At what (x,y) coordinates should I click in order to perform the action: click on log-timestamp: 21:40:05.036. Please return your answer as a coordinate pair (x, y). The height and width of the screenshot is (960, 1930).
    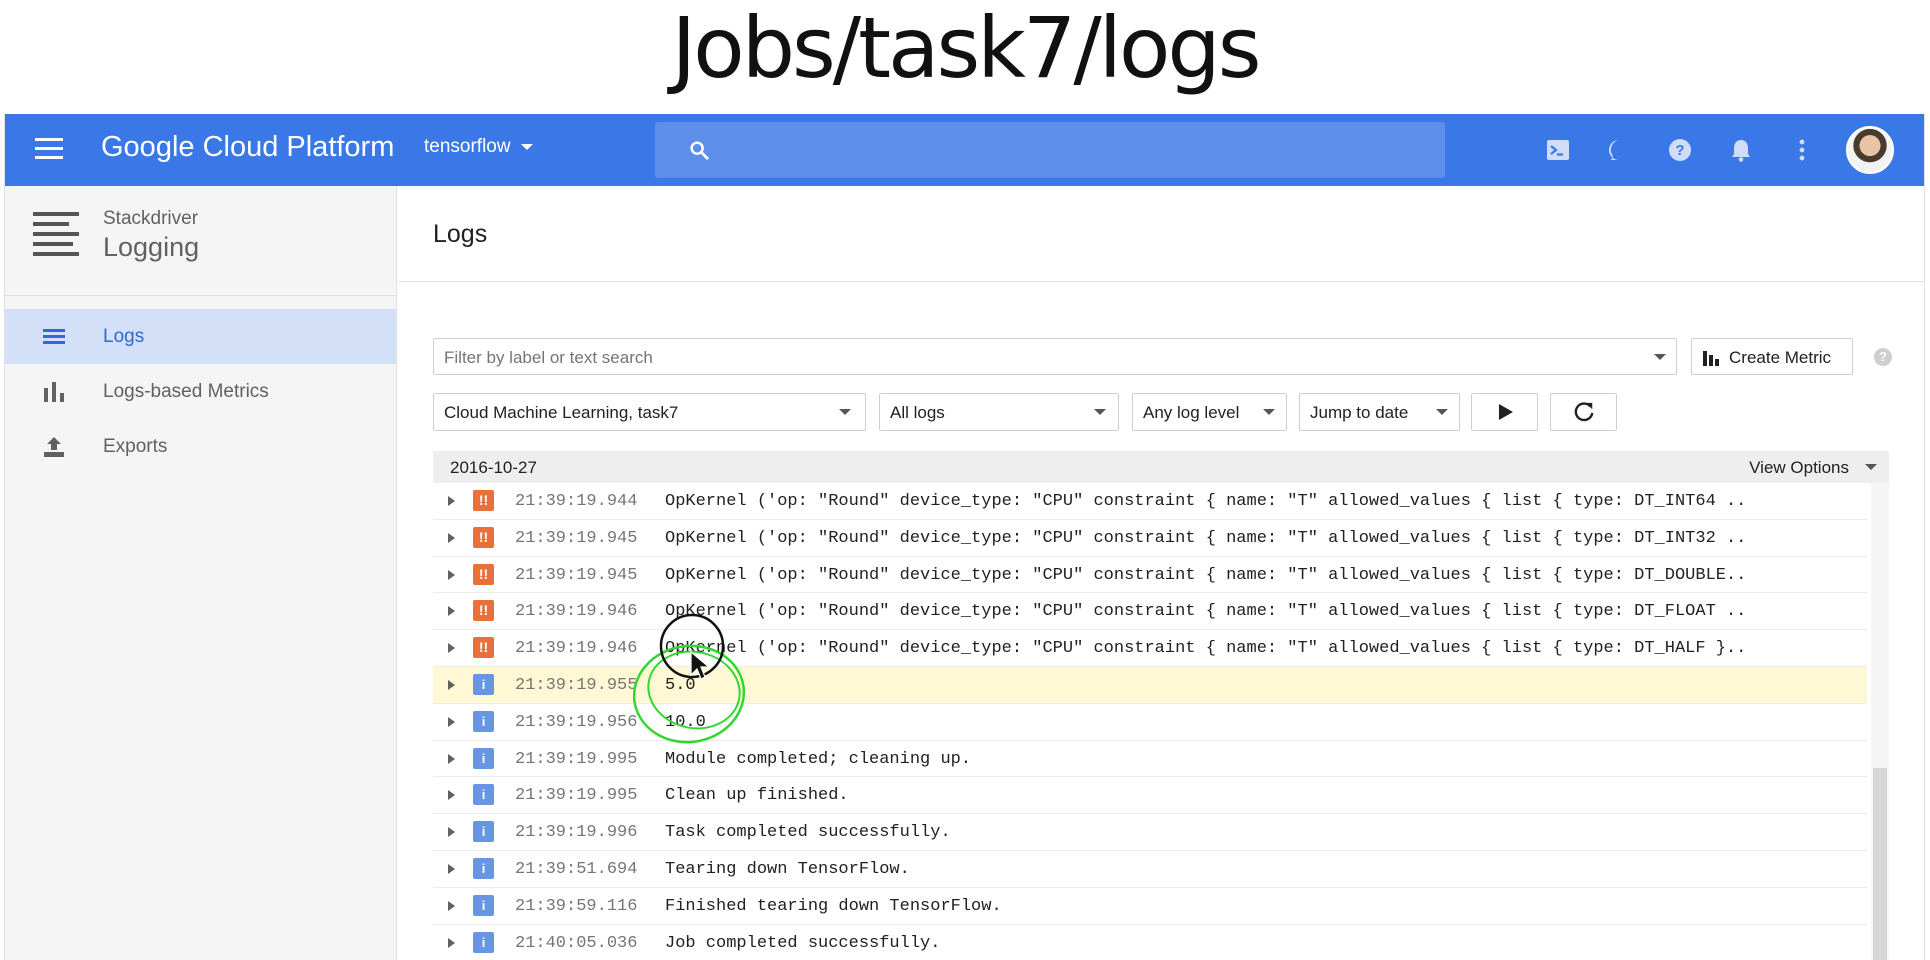
    Looking at the image, I should click on (576, 943).